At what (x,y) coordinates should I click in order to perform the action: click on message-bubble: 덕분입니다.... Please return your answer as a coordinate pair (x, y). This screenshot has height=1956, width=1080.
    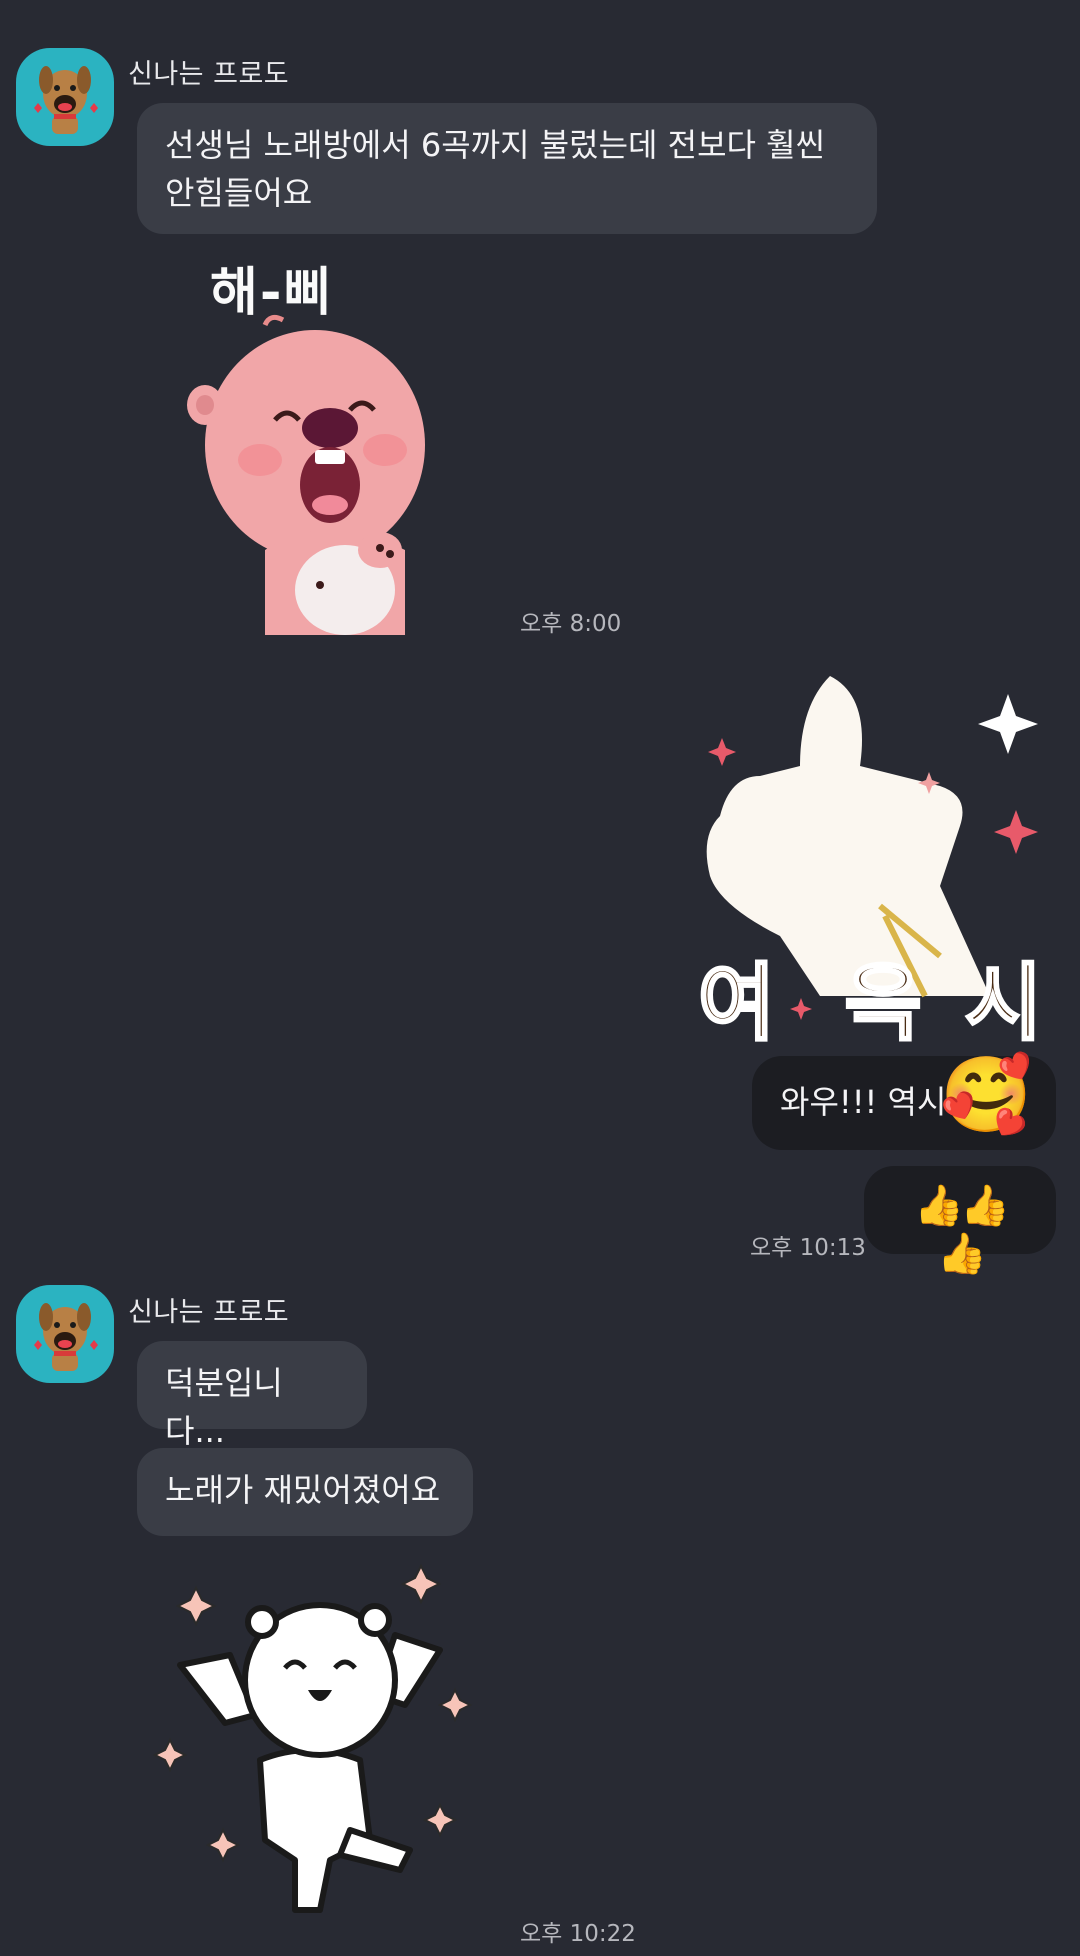
    Looking at the image, I should click on (252, 1395).